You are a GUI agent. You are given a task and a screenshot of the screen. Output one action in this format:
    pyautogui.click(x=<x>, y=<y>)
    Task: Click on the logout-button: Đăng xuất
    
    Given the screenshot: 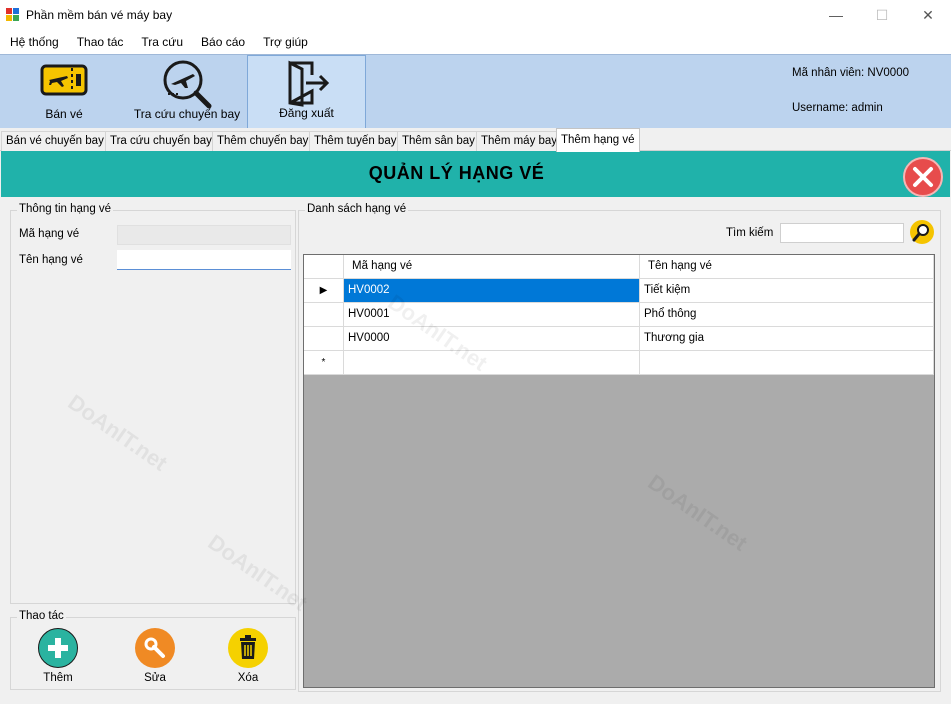 What is the action you would take?
    pyautogui.click(x=306, y=92)
    